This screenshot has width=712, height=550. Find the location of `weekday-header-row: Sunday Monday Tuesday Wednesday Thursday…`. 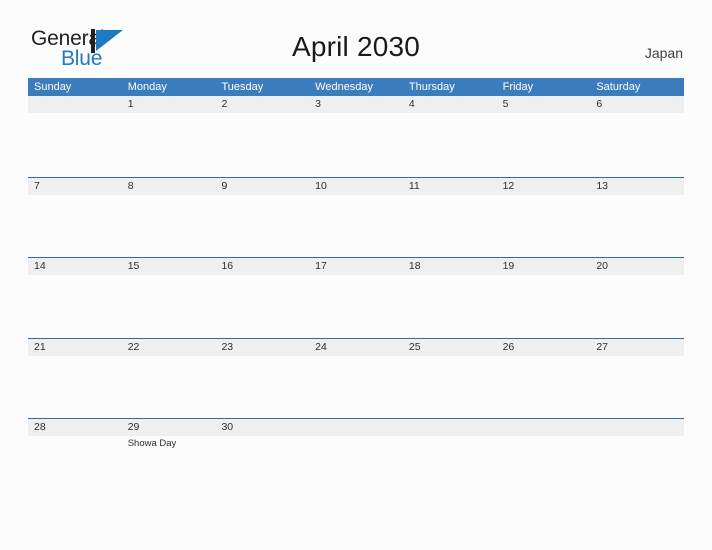

weekday-header-row: Sunday Monday Tuesday Wednesday Thursday… is located at coordinates (356, 87).